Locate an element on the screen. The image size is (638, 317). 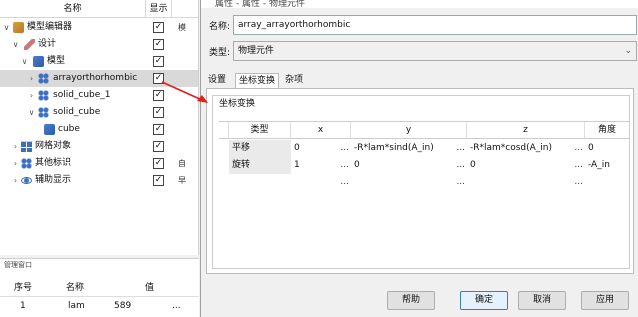
eye-icon is located at coordinates (26, 180).